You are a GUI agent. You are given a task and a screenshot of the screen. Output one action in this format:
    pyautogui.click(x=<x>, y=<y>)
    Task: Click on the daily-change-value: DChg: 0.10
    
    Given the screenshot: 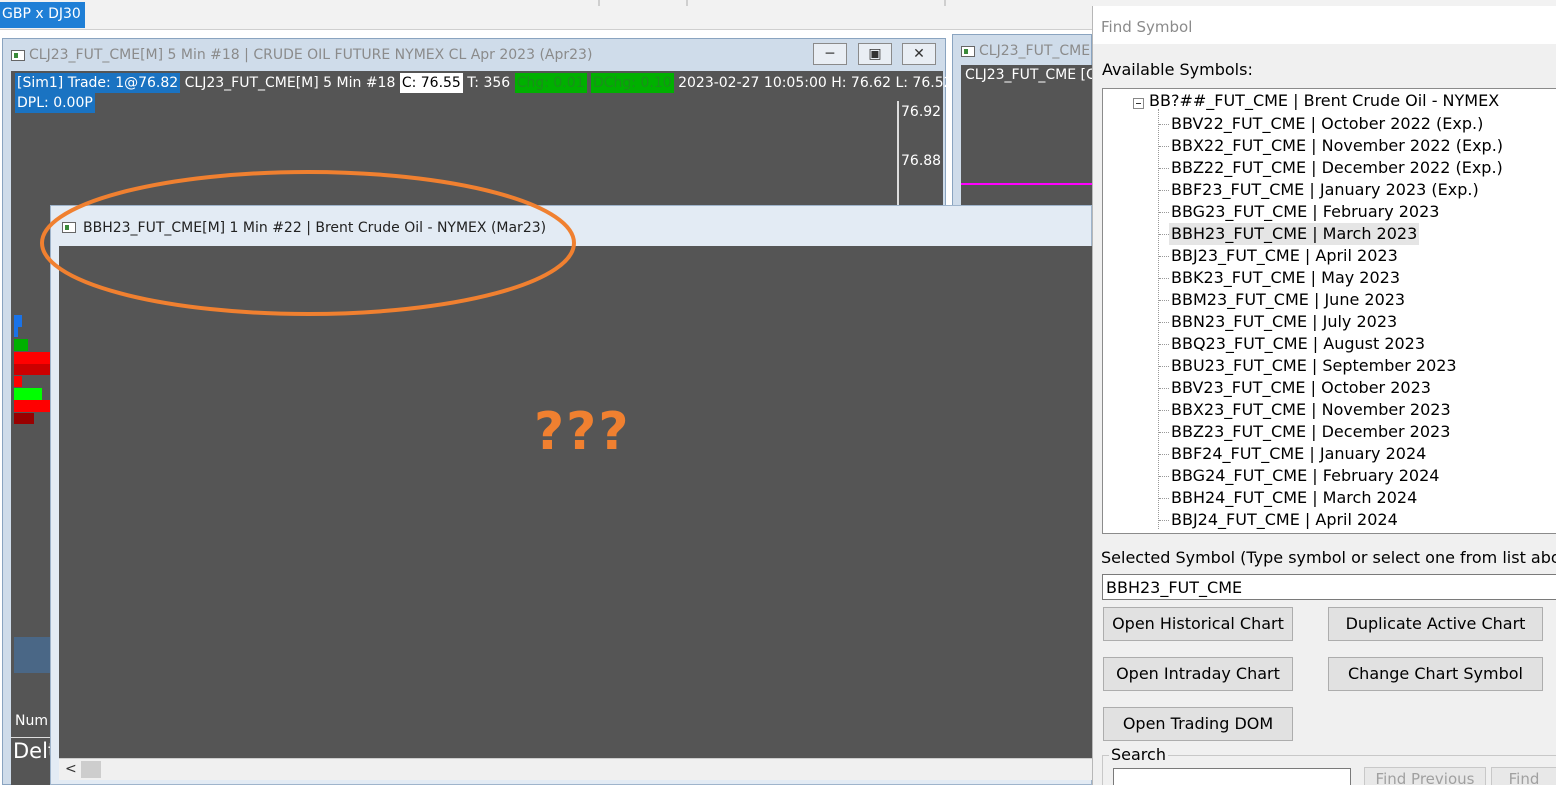 What is the action you would take?
    pyautogui.click(x=632, y=83)
    